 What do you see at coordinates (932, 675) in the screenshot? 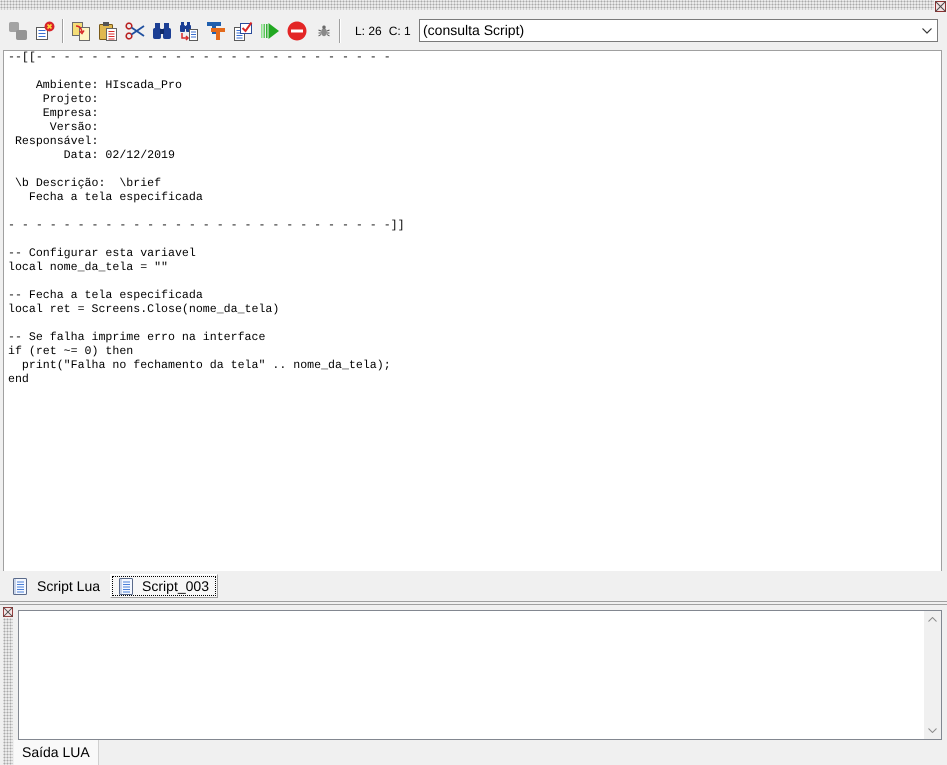
I see `scrollbar` at bounding box center [932, 675].